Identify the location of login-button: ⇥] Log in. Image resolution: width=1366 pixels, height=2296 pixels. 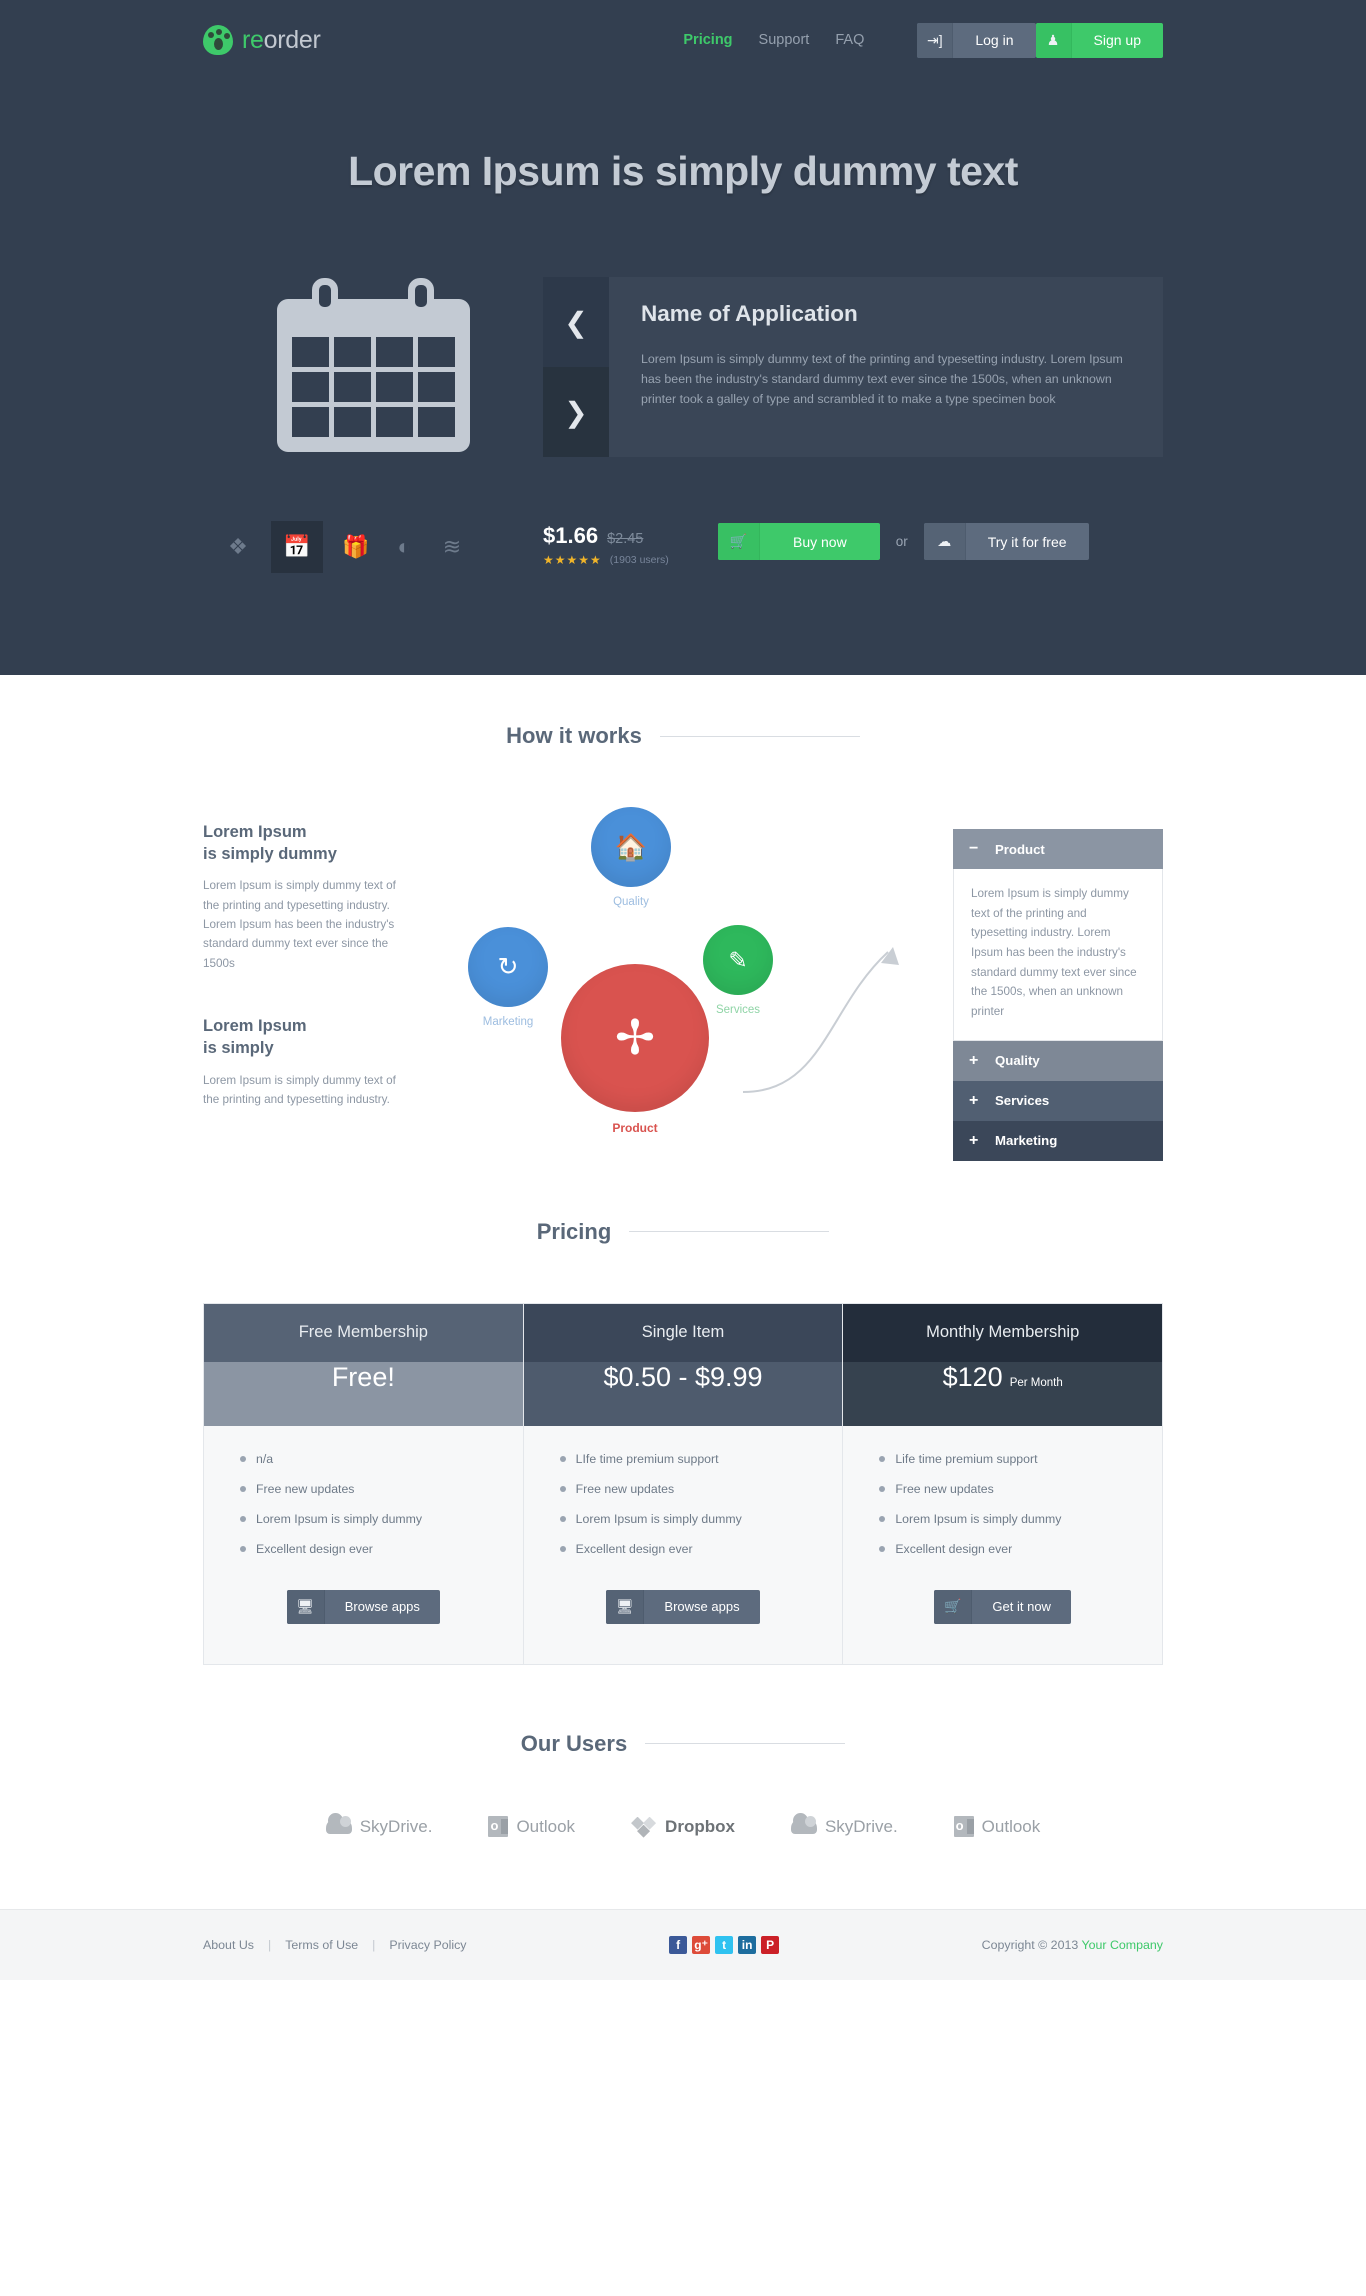
(976, 40).